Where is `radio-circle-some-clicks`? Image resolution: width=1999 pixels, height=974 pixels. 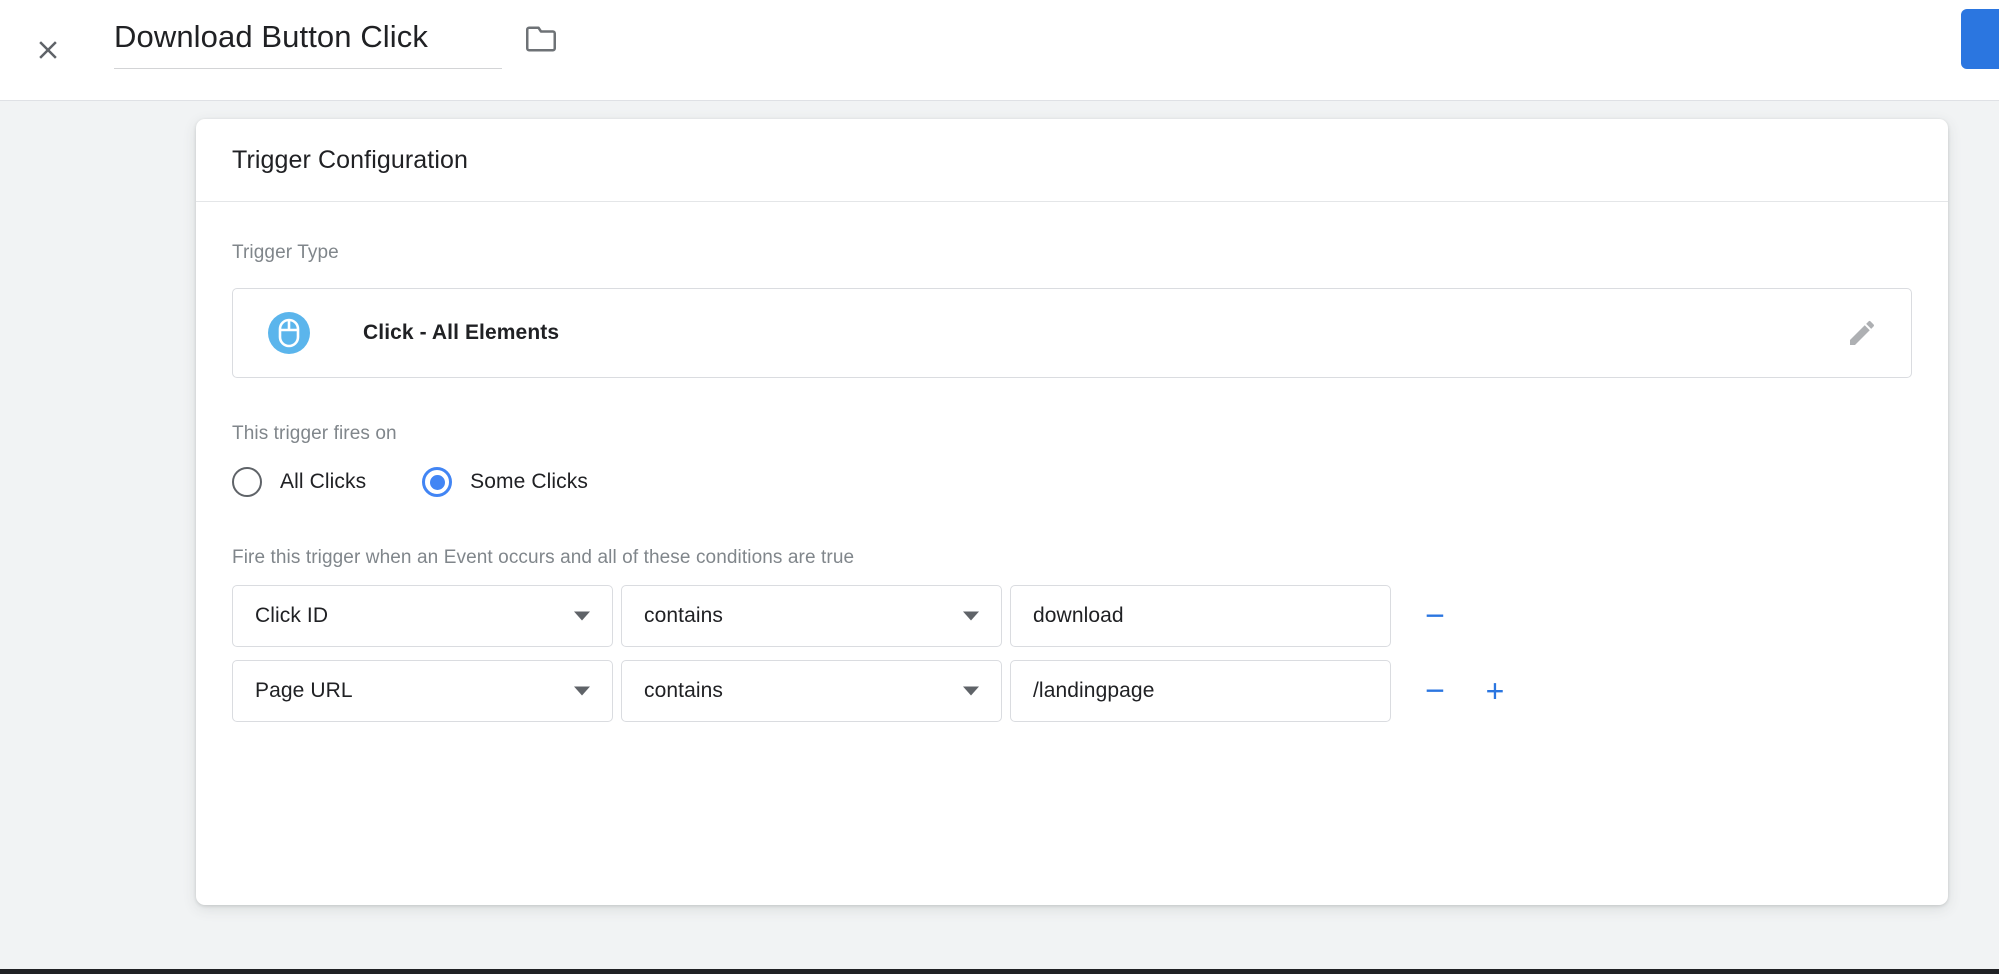
radio-circle-some-clicks is located at coordinates (437, 482).